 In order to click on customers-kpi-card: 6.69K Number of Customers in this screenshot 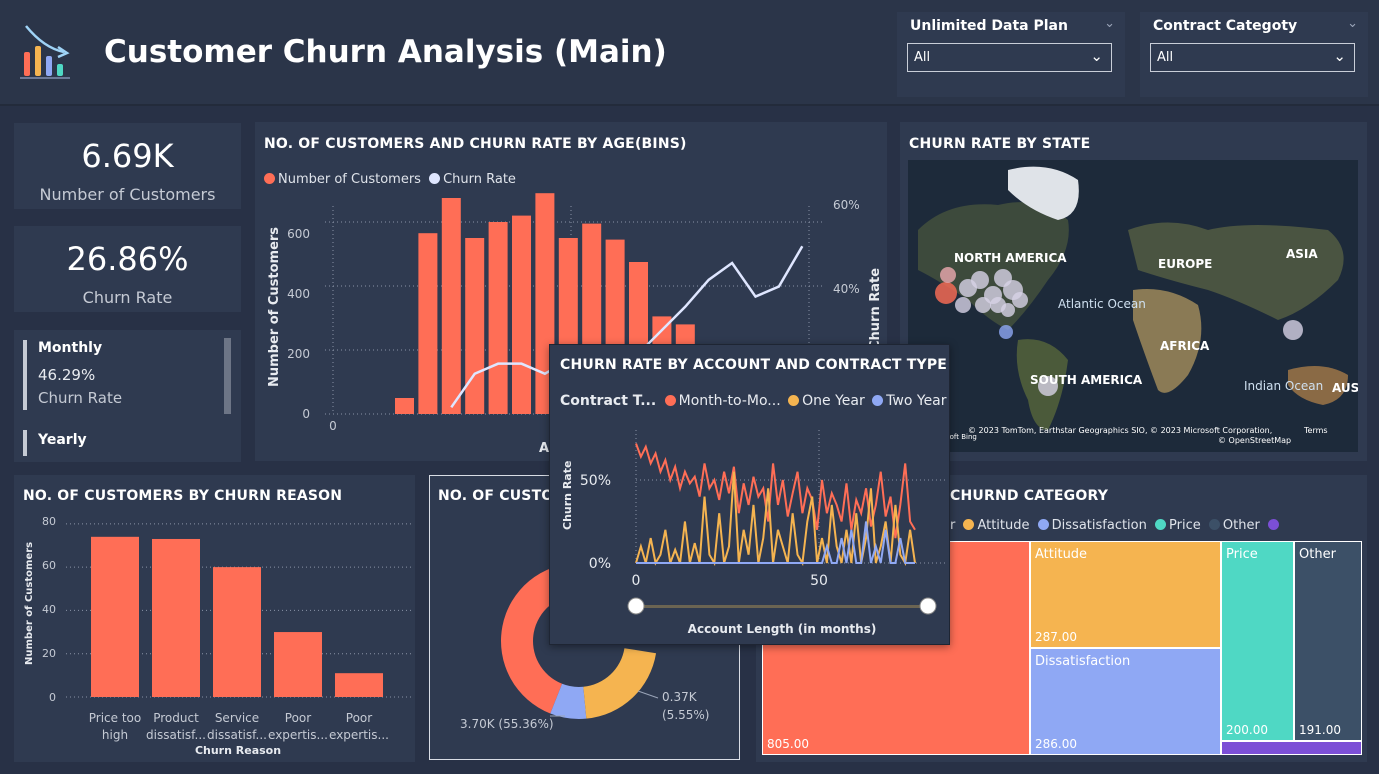, I will do `click(127, 166)`.